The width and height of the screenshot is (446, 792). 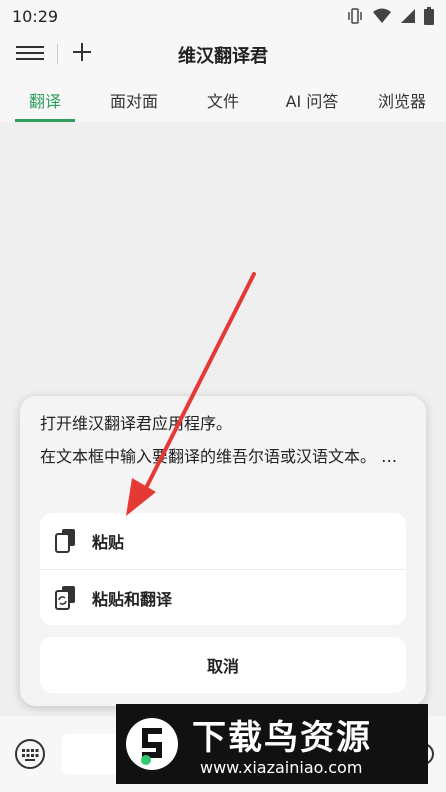 I want to click on top-toolbar: 维汉翻译君, so click(x=223, y=55).